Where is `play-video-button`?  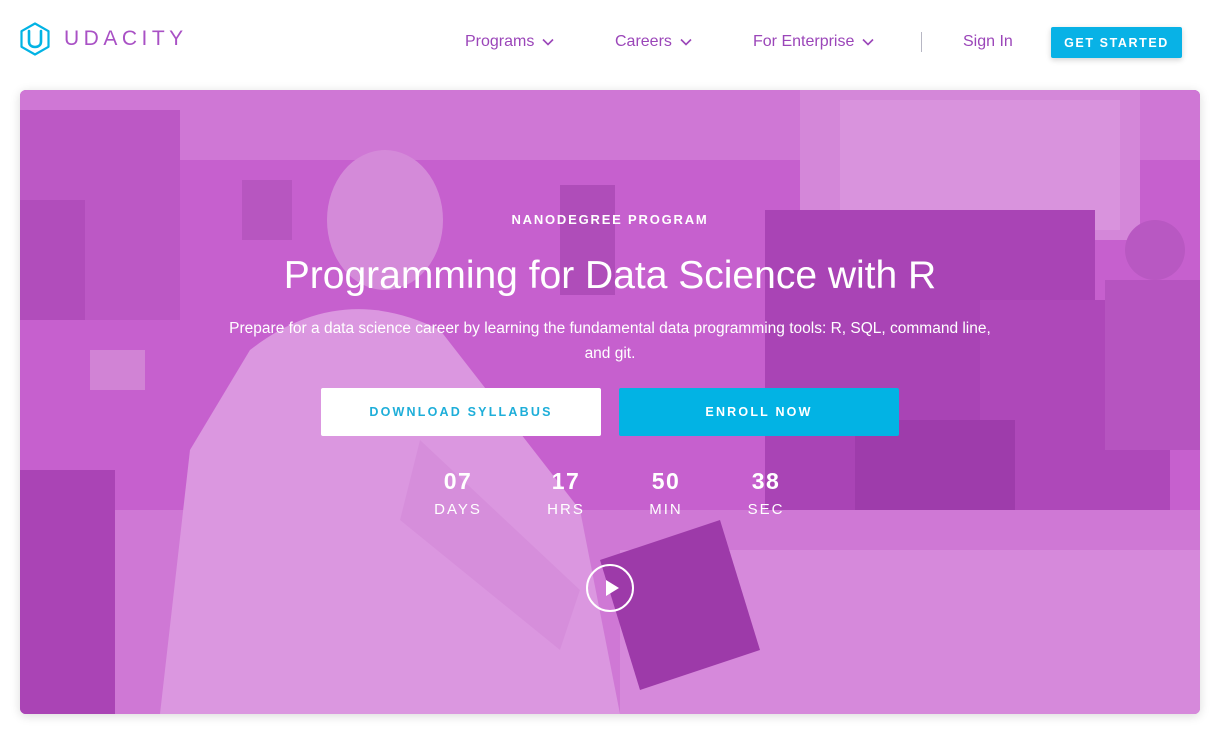 play-video-button is located at coordinates (610, 588).